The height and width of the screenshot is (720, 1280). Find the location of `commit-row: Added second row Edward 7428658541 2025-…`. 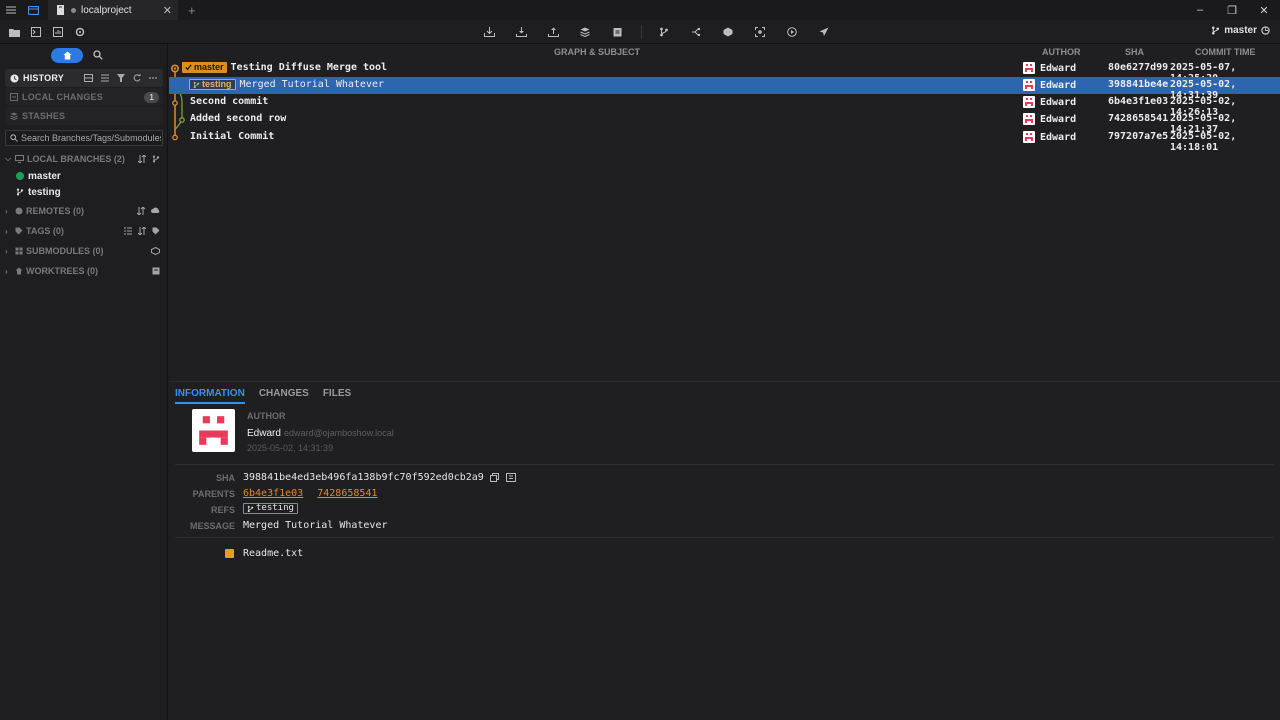

commit-row: Added second row Edward 7428658541 2025-… is located at coordinates (724, 119).